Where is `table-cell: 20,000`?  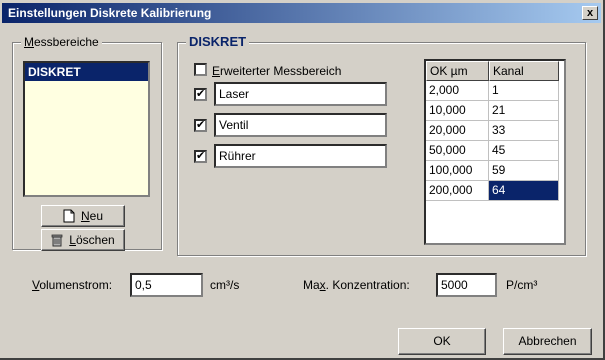 table-cell: 20,000 is located at coordinates (457, 131).